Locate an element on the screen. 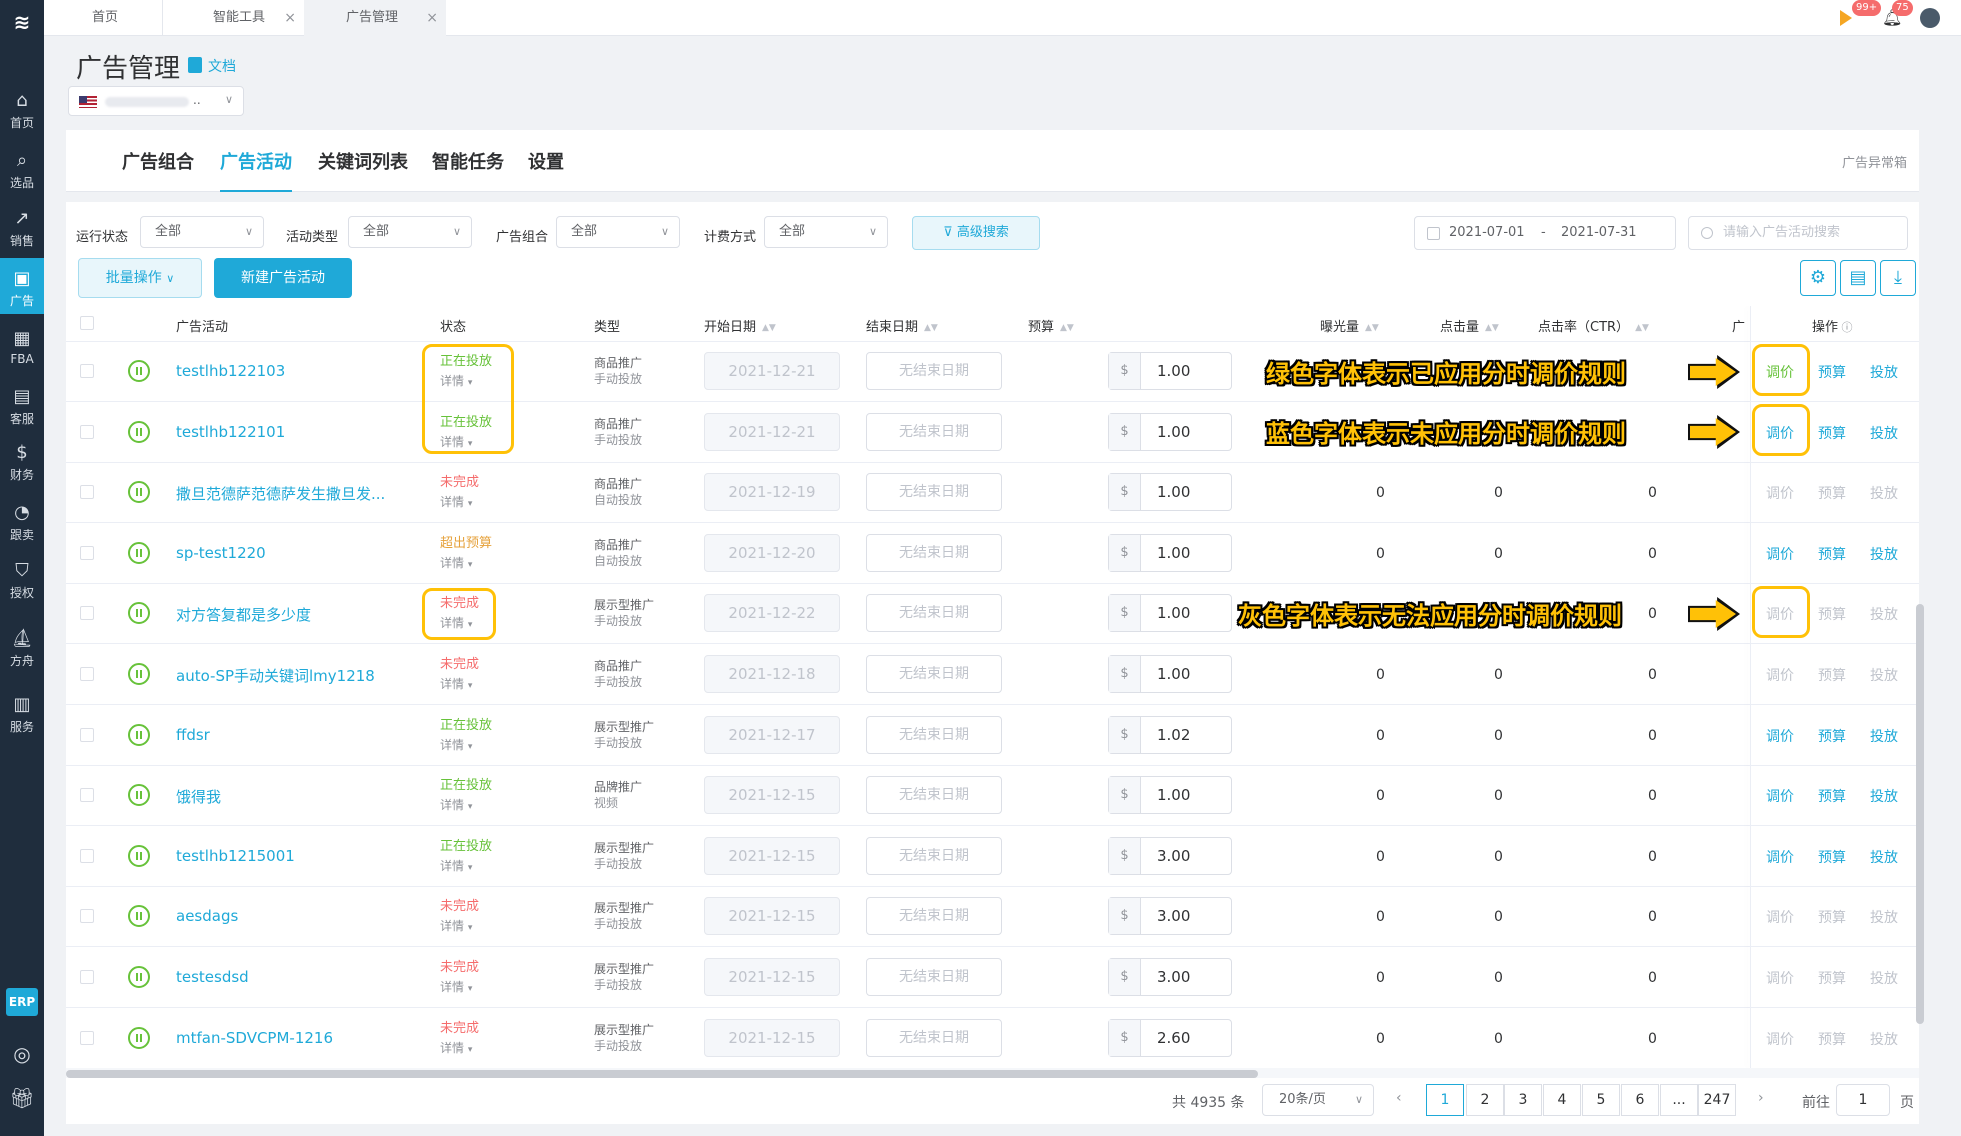 The height and width of the screenshot is (1136, 1961). sidebar-item-7: ◔ 跟卖 is located at coordinates (22, 520).